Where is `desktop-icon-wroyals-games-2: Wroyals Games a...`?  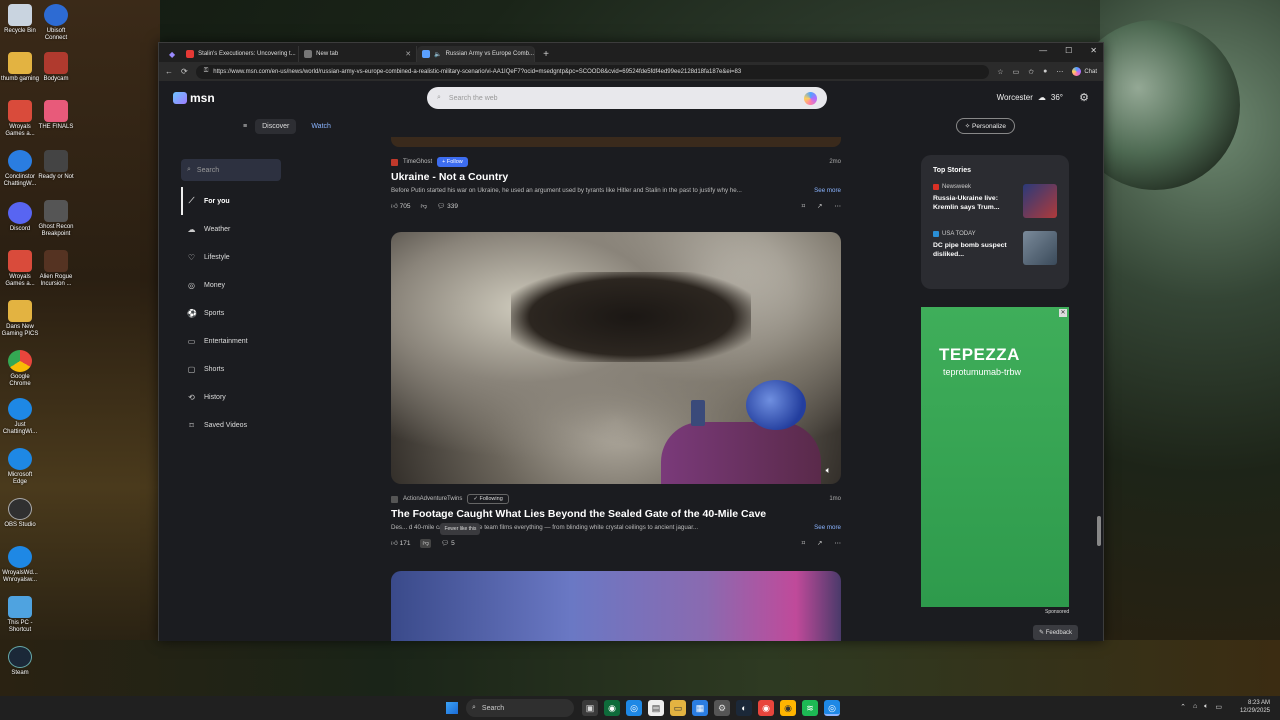
desktop-icon-wroyals-games-2: Wroyals Games a... is located at coordinates (20, 269).